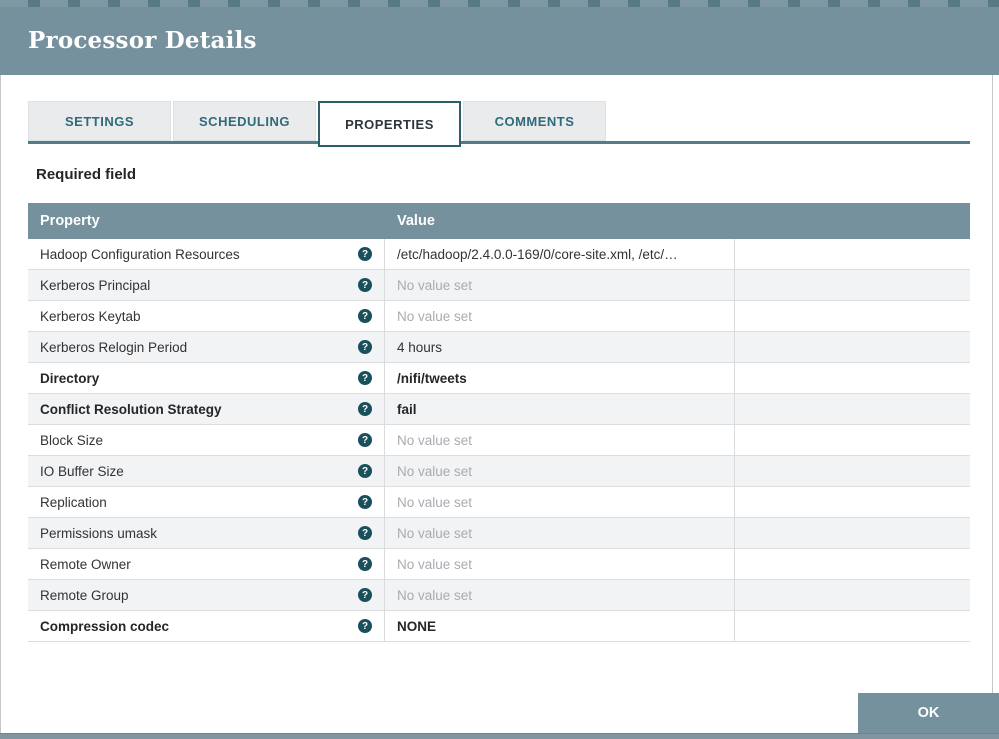 The height and width of the screenshot is (739, 999). I want to click on background-toolbar-strip, so click(499, 3).